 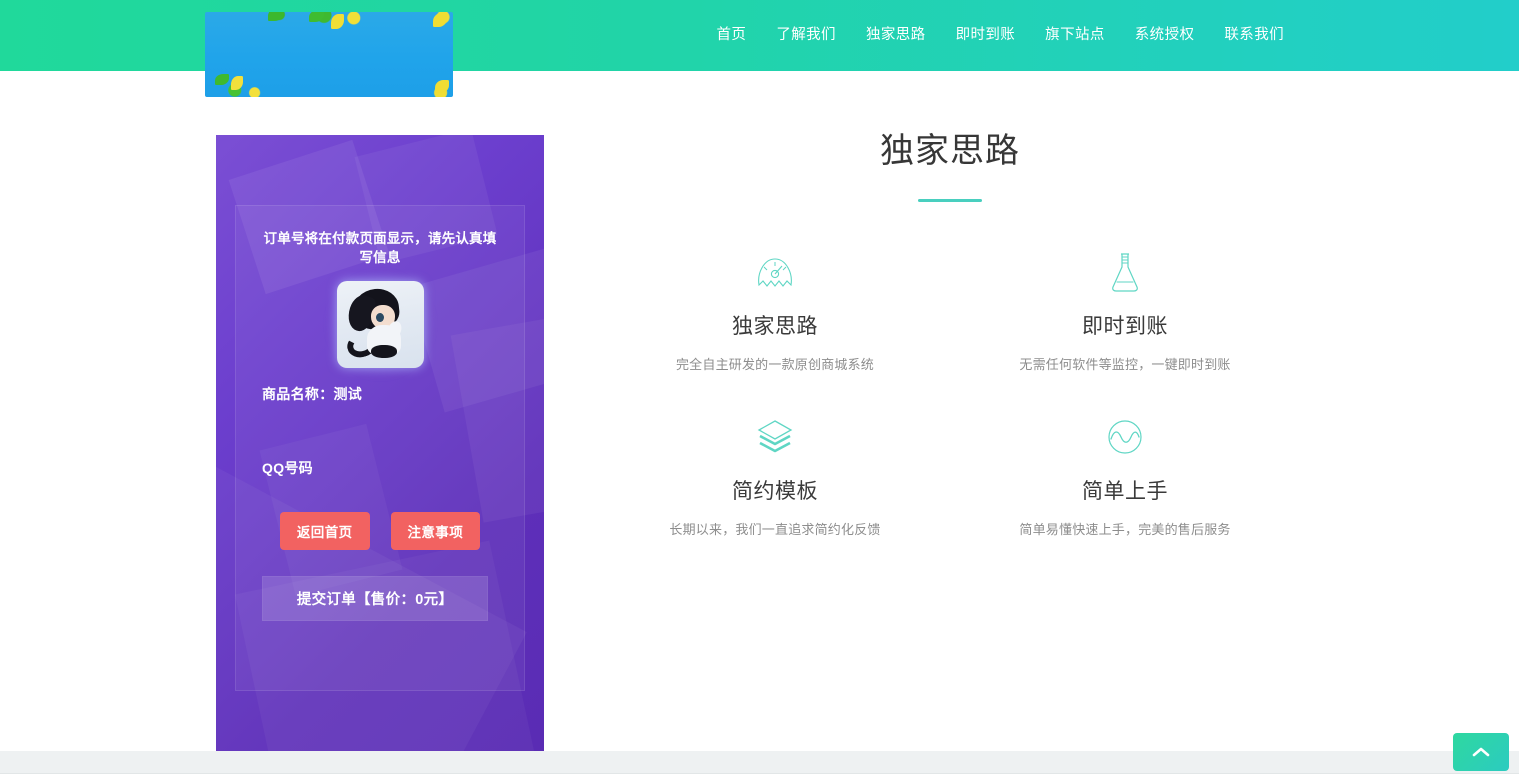 What do you see at coordinates (806, 35) in the screenshot?
I see `nav-item-about: 了解我们` at bounding box center [806, 35].